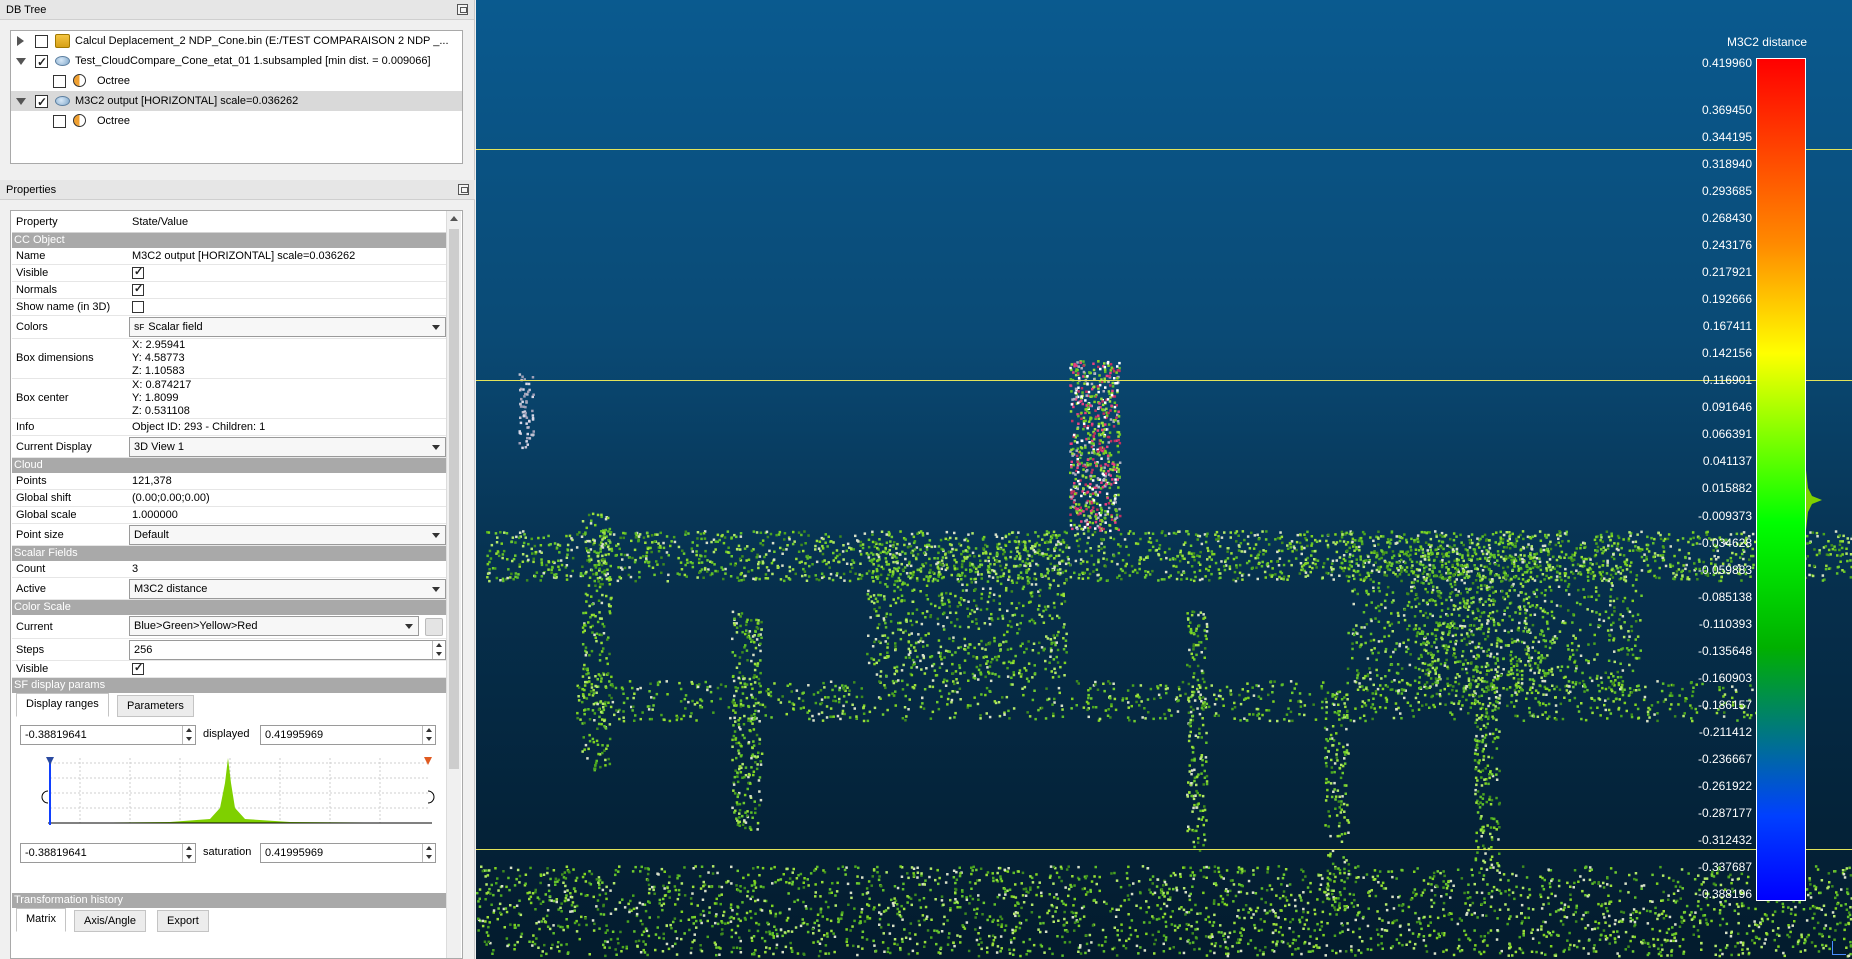 The width and height of the screenshot is (1852, 959). What do you see at coordinates (1724, 596) in the screenshot?
I see `color-scale-label: -0.085138` at bounding box center [1724, 596].